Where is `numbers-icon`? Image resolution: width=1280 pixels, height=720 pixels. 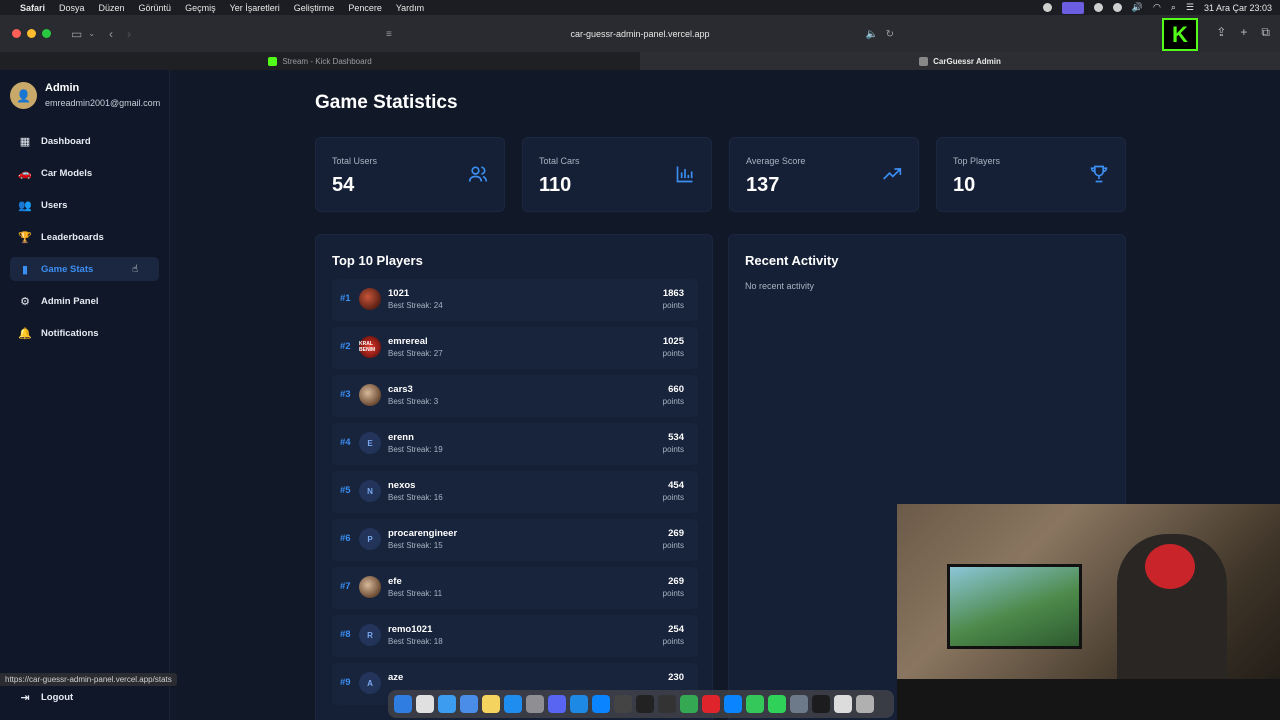 numbers-icon is located at coordinates (755, 704).